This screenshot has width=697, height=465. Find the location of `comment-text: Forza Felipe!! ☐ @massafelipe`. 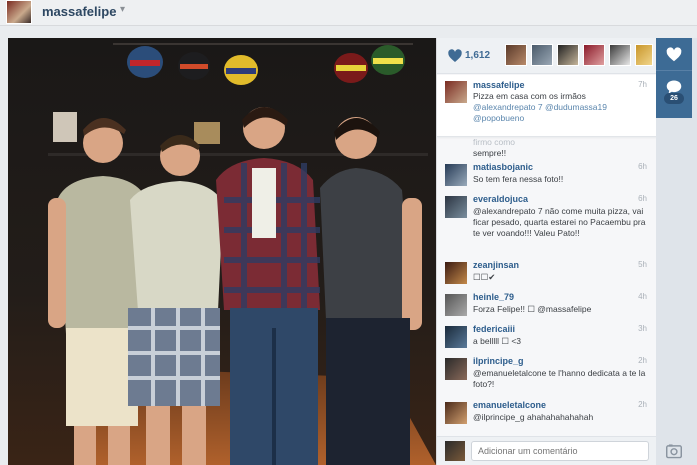

comment-text: Forza Felipe!! ☐ @massafelipe is located at coordinates (532, 309).